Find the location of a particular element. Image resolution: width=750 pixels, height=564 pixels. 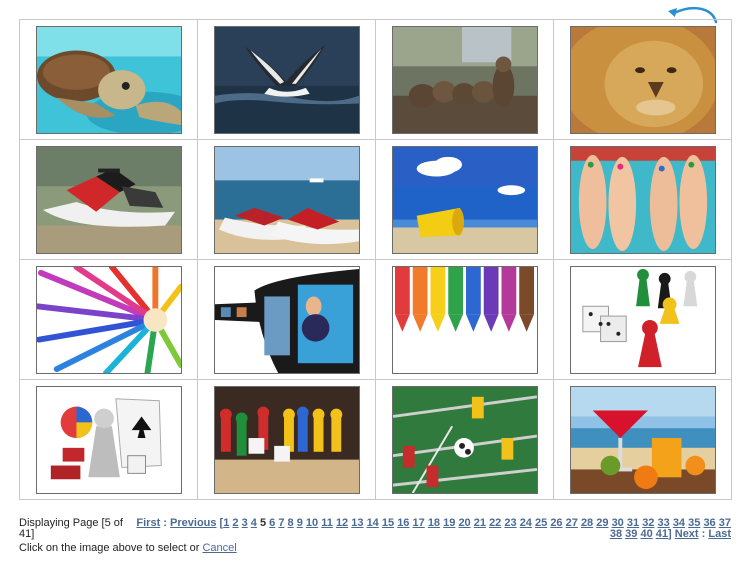

previous-page-link: Previous is located at coordinates (193, 523).